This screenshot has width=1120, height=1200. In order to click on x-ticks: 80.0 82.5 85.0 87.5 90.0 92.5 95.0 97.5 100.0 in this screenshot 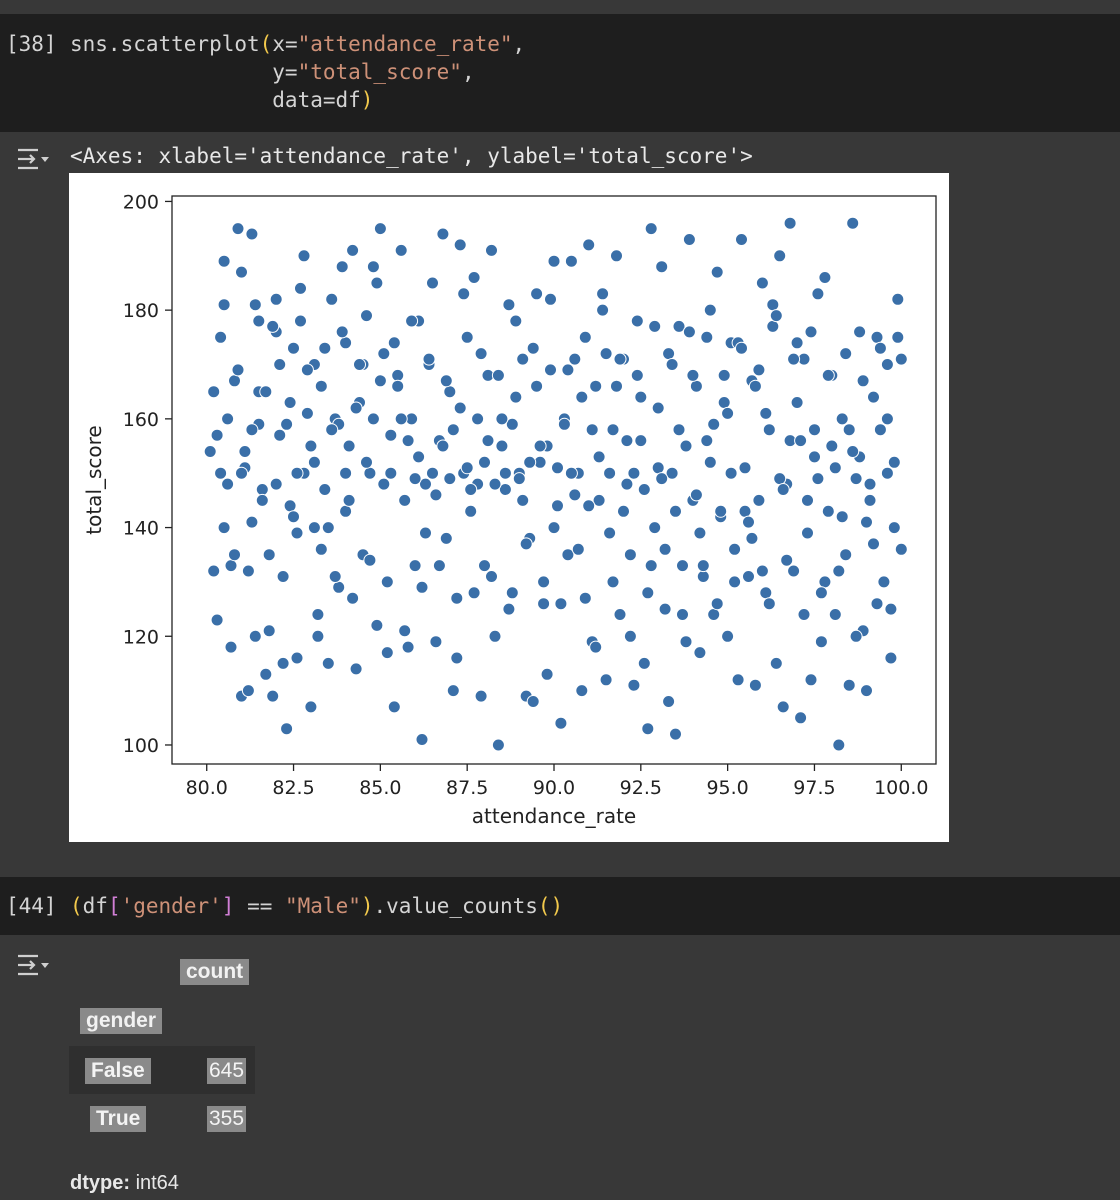, I will do `click(557, 781)`.